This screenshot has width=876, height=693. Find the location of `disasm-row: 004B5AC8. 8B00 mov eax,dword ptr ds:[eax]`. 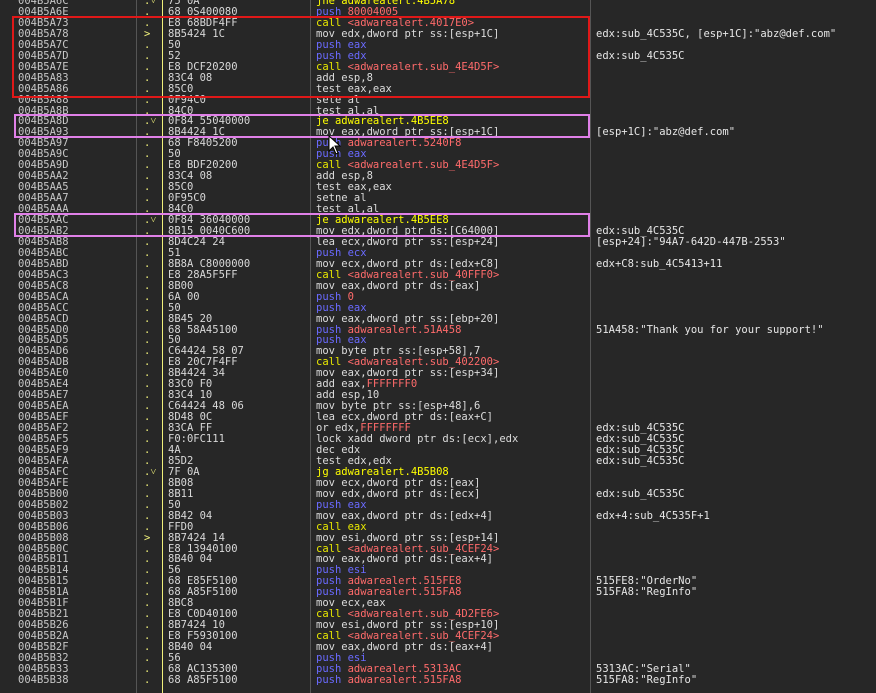

disasm-row: 004B5AC8. 8B00 mov eax,dword ptr ds:[eax] is located at coordinates (438, 286).